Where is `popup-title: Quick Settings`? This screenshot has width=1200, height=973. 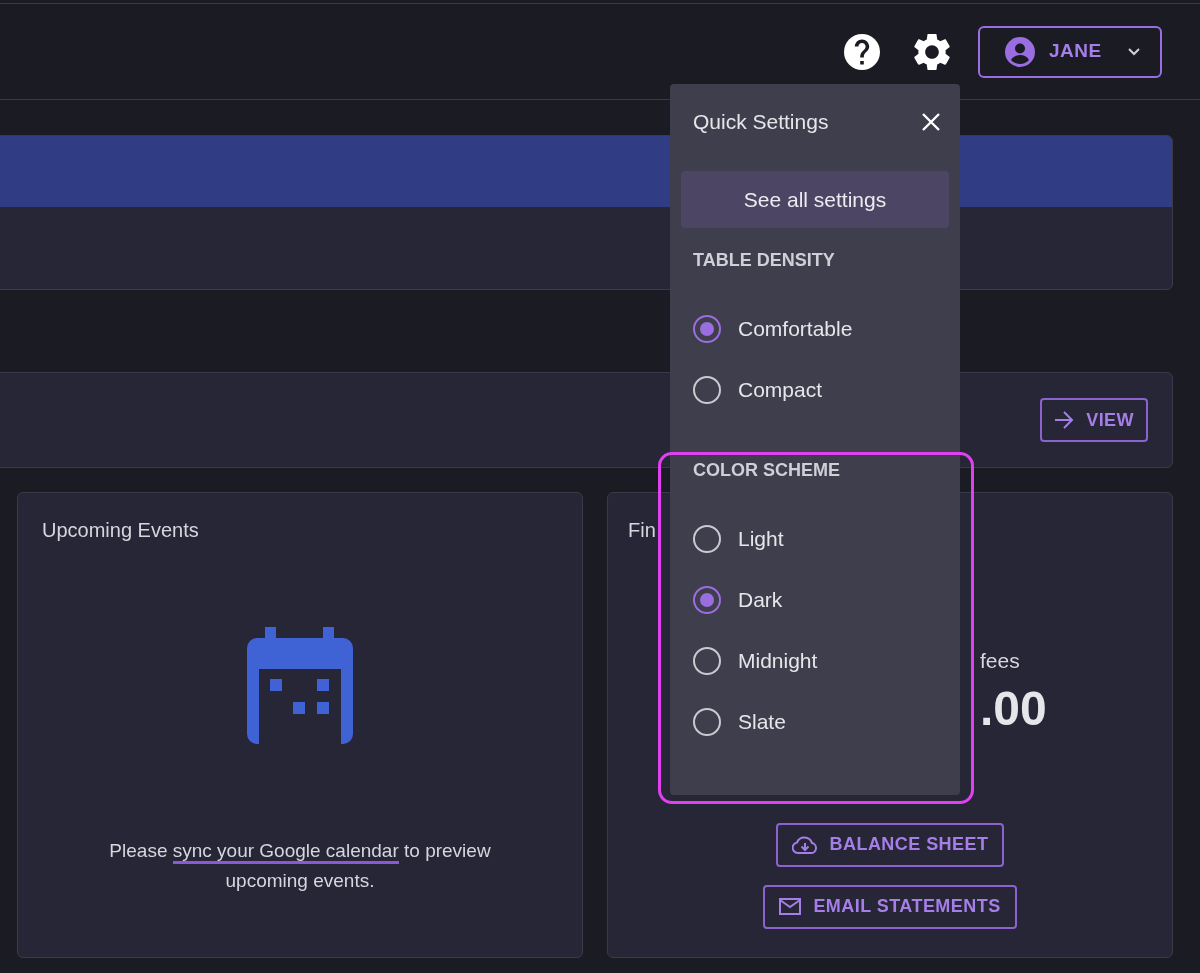 popup-title: Quick Settings is located at coordinates (761, 122).